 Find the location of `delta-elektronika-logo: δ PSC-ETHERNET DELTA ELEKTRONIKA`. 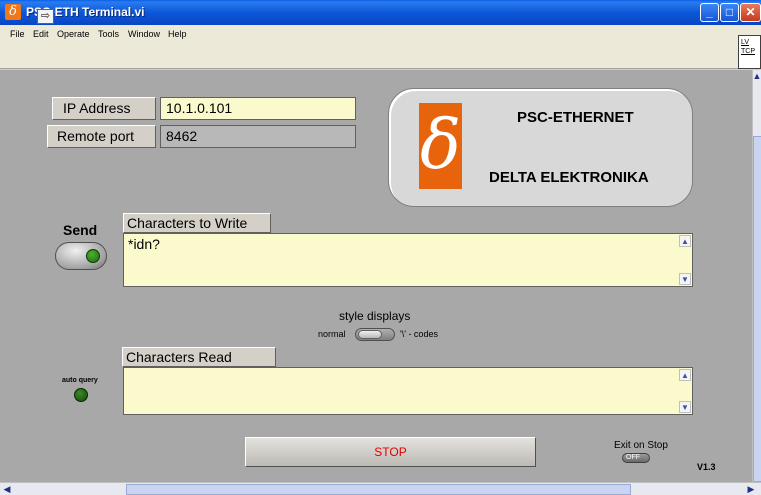

delta-elektronika-logo: δ PSC-ETHERNET DELTA ELEKTRONIKA is located at coordinates (540, 147).